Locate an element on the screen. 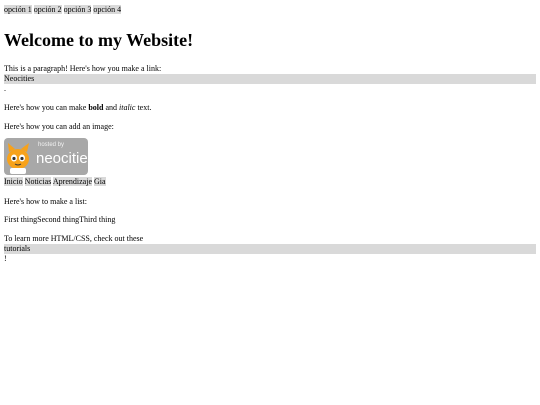 The image size is (540, 405). top-nav: opción 1 opción 2 opción 3 opción 4 is located at coordinates (270, 9).